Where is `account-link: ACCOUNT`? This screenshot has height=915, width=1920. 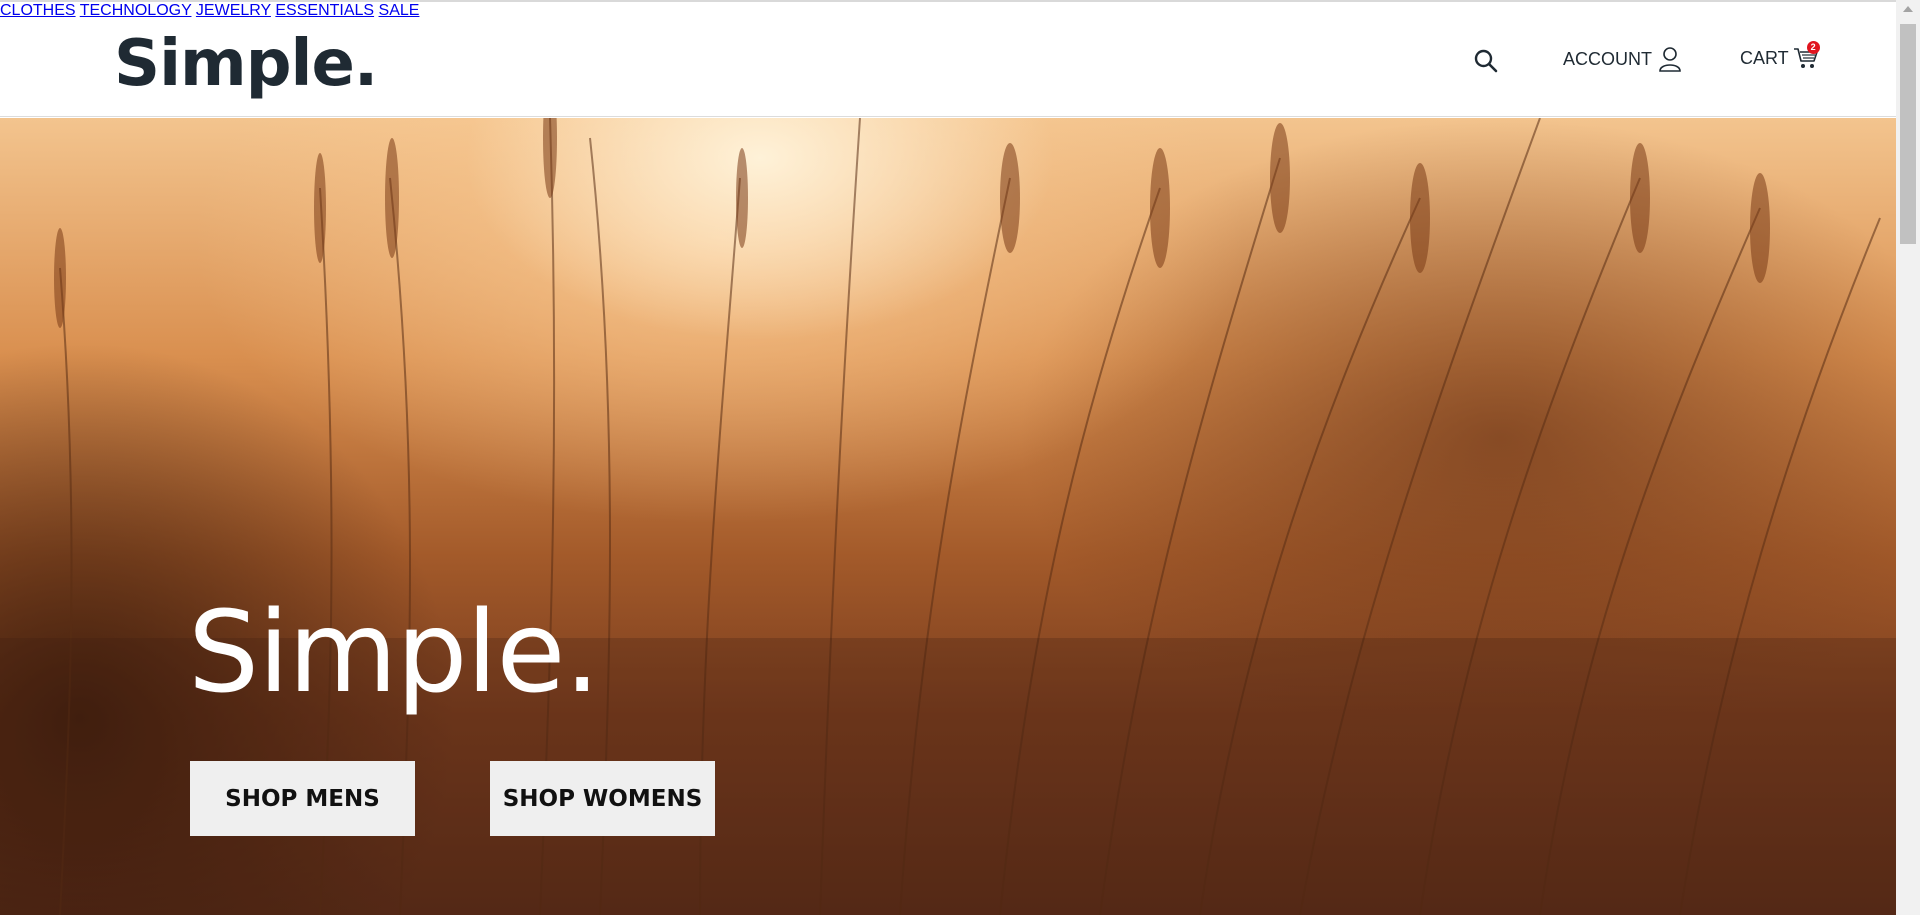 account-link: ACCOUNT is located at coordinates (1622, 59).